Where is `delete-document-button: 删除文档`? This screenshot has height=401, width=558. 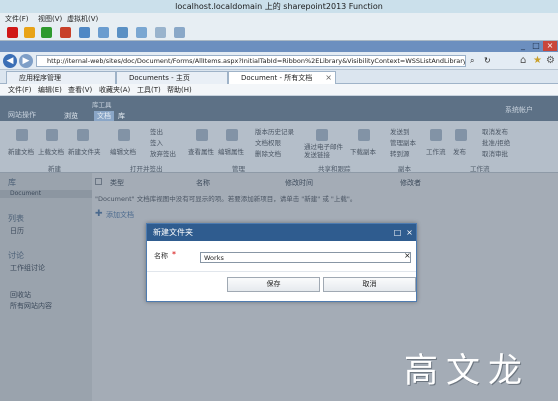
delete-document-button: 删除文档 is located at coordinates (268, 153).